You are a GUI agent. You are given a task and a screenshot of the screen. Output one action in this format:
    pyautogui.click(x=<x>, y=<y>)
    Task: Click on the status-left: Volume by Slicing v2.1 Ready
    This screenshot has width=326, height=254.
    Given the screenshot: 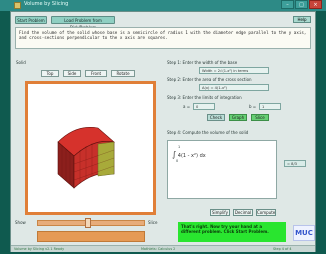 What is the action you would take?
    pyautogui.click(x=39, y=249)
    